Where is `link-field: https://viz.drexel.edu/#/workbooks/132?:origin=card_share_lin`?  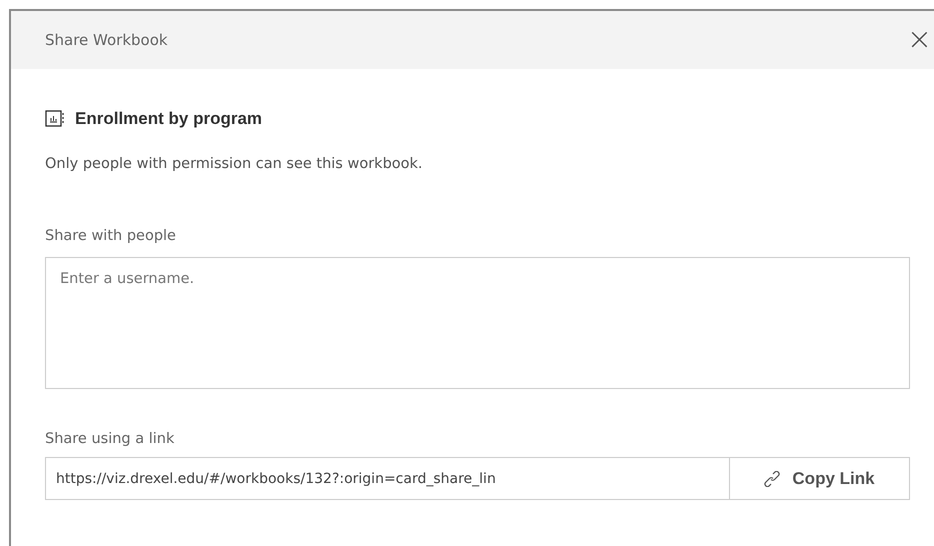 link-field: https://viz.drexel.edu/#/workbooks/132?:origin=card_share_lin is located at coordinates (387, 478).